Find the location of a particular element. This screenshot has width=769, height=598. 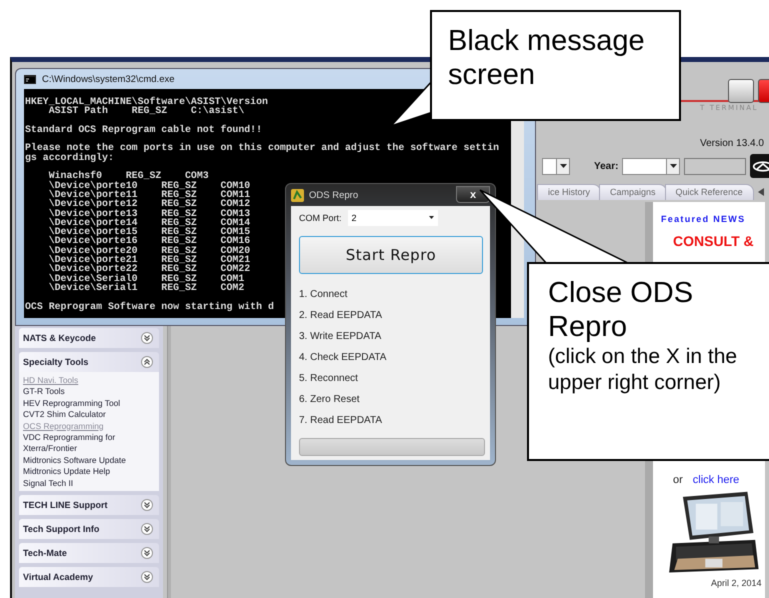

console-line: \Device\porte13 REG_SZ COM13 is located at coordinates (149, 213).